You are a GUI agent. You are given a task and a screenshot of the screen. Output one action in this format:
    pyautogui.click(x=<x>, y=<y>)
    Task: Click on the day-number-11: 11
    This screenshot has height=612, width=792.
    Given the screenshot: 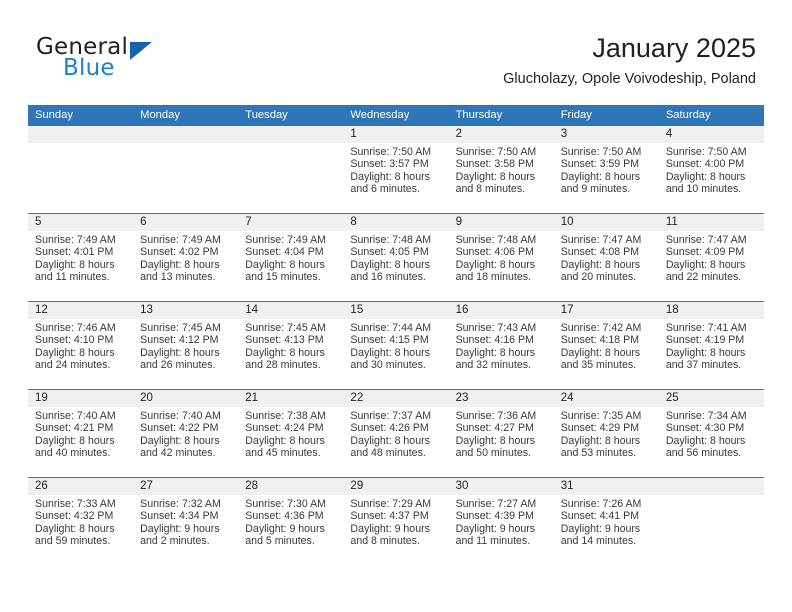 What is the action you would take?
    pyautogui.click(x=711, y=222)
    